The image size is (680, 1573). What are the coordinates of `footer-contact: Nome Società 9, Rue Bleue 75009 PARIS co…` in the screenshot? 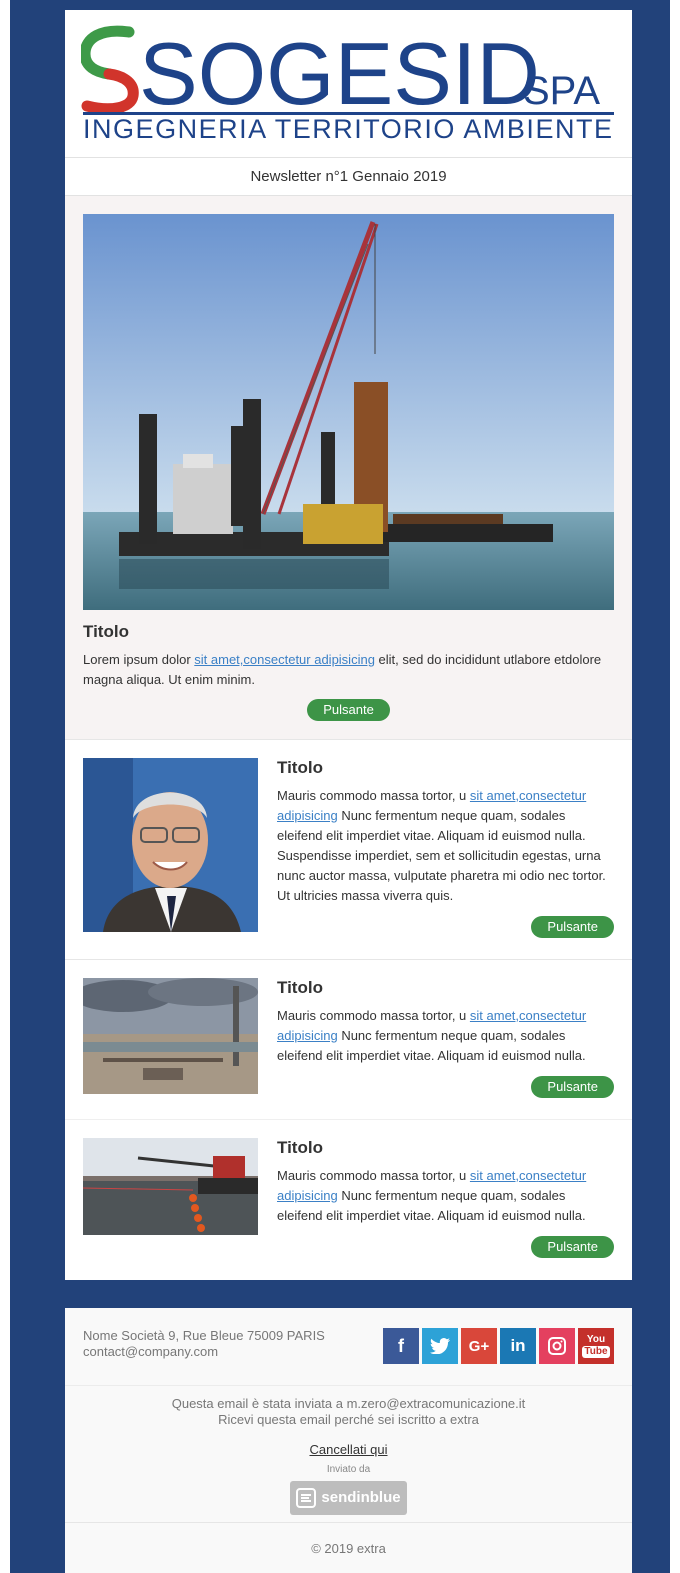 It's located at (348, 1347).